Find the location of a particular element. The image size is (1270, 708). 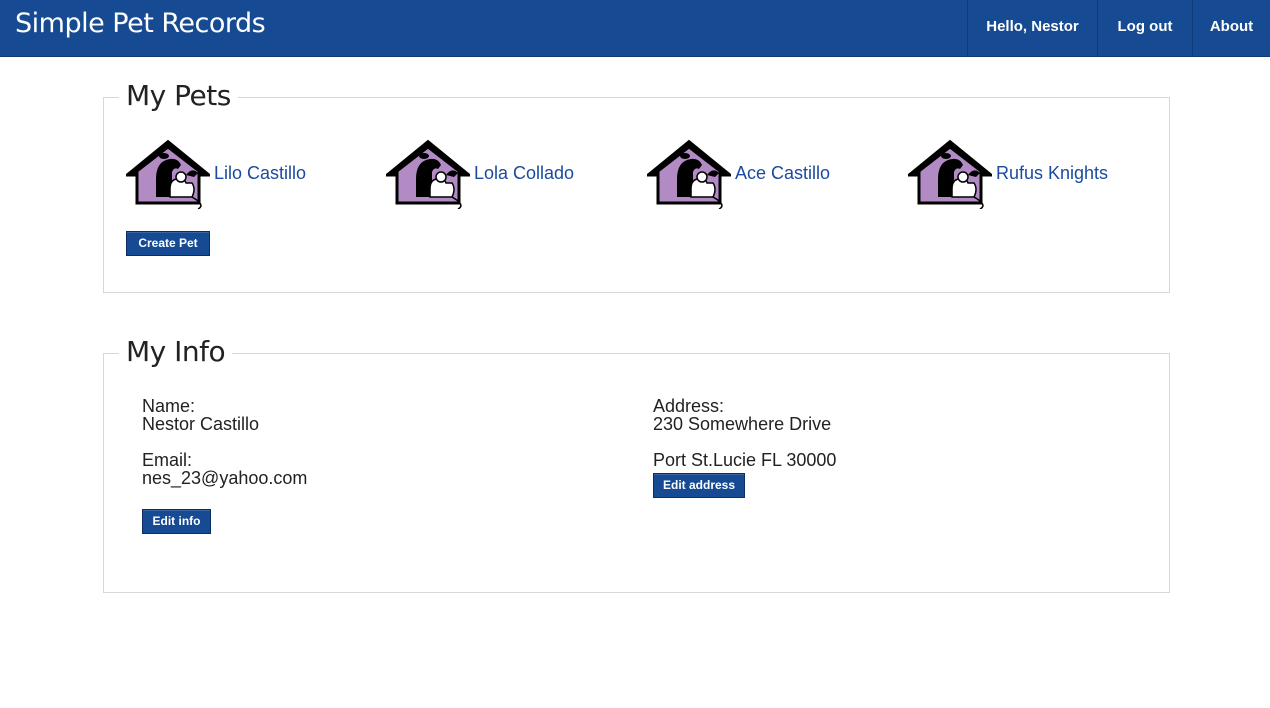

email-value: nes_23@yahoo.com is located at coordinates (225, 478).